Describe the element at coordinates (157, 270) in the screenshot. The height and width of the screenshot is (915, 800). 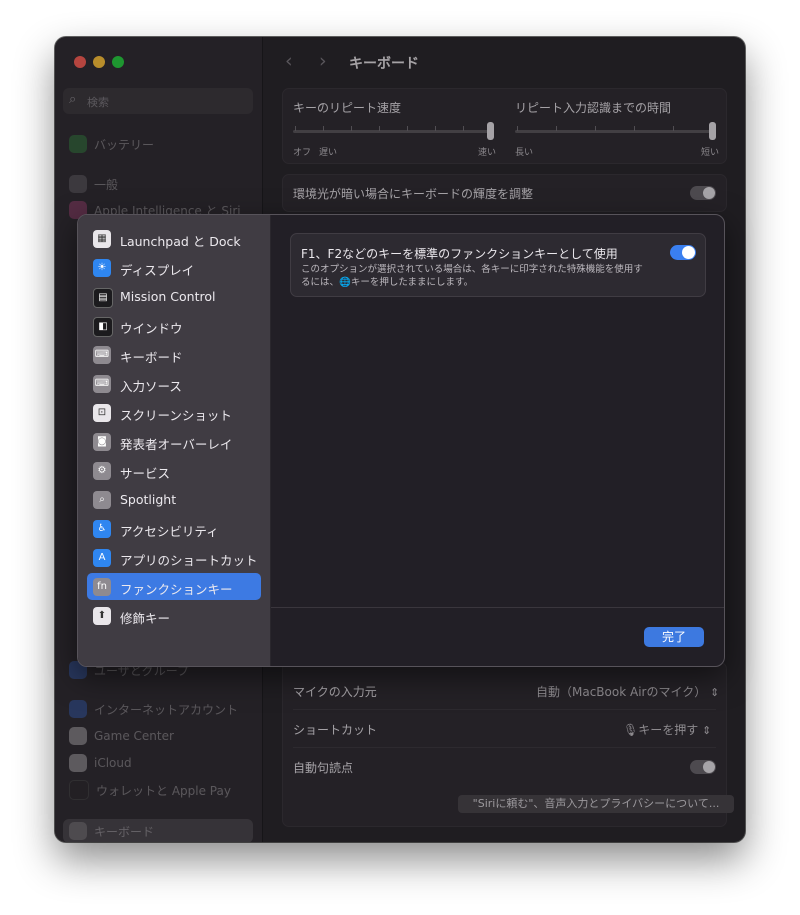
I see `nav-label: ディスプレイ` at that location.